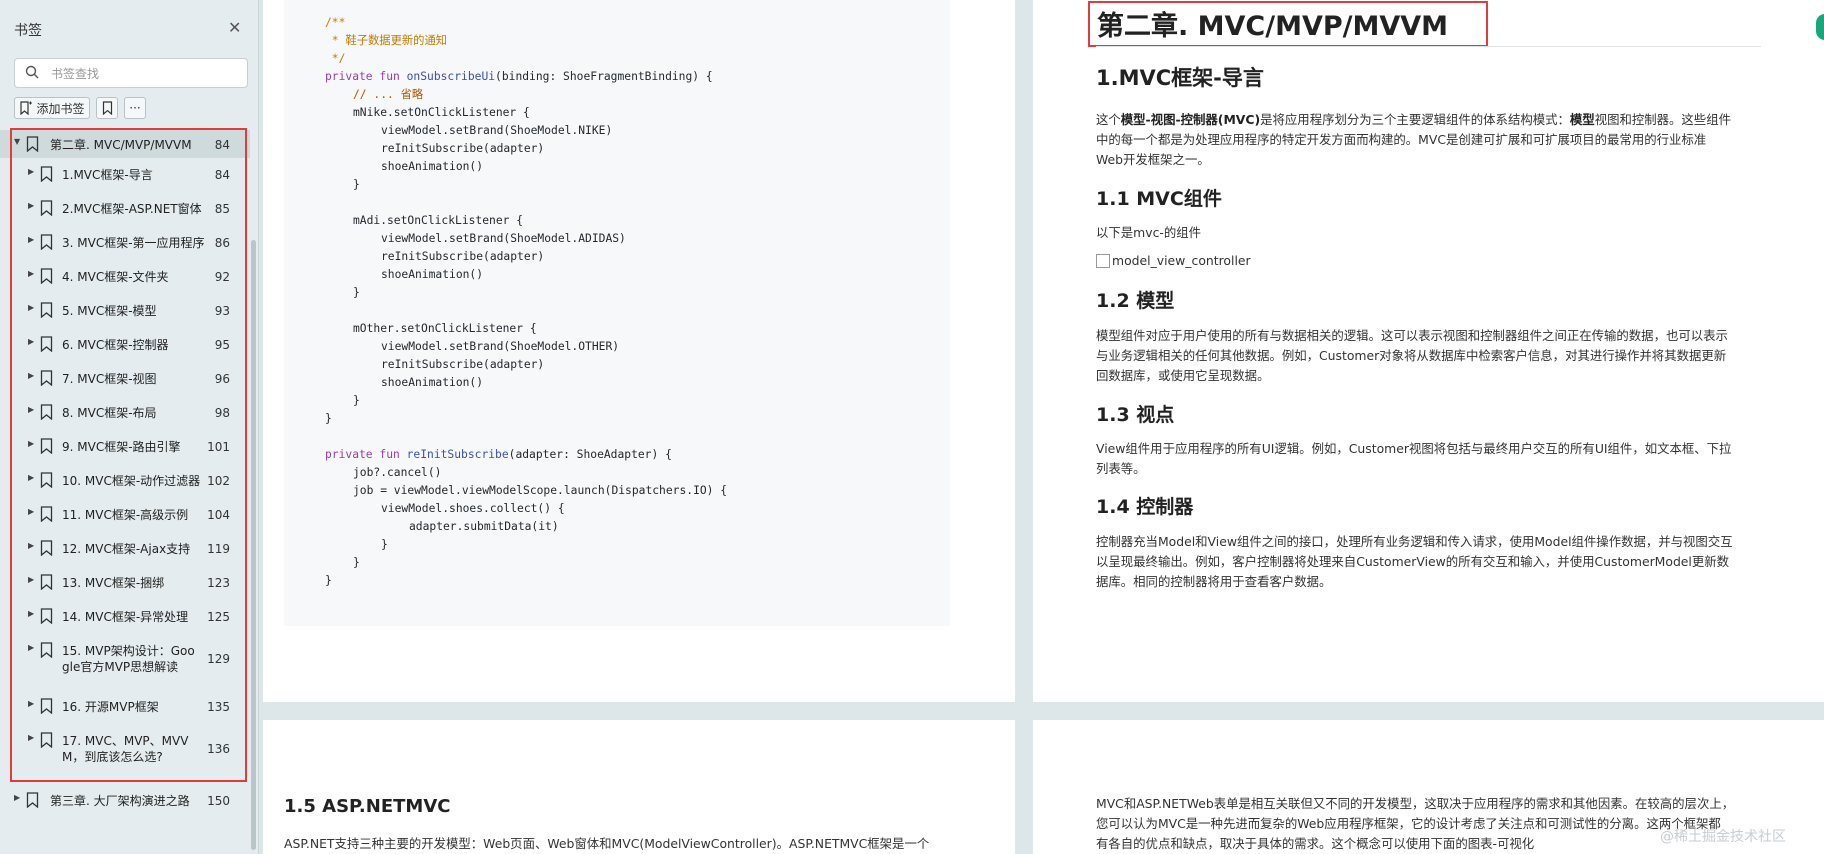 The width and height of the screenshot is (1824, 854). What do you see at coordinates (463, 148) in the screenshot?
I see `code-token: reInitSubscribe(adapter)` at bounding box center [463, 148].